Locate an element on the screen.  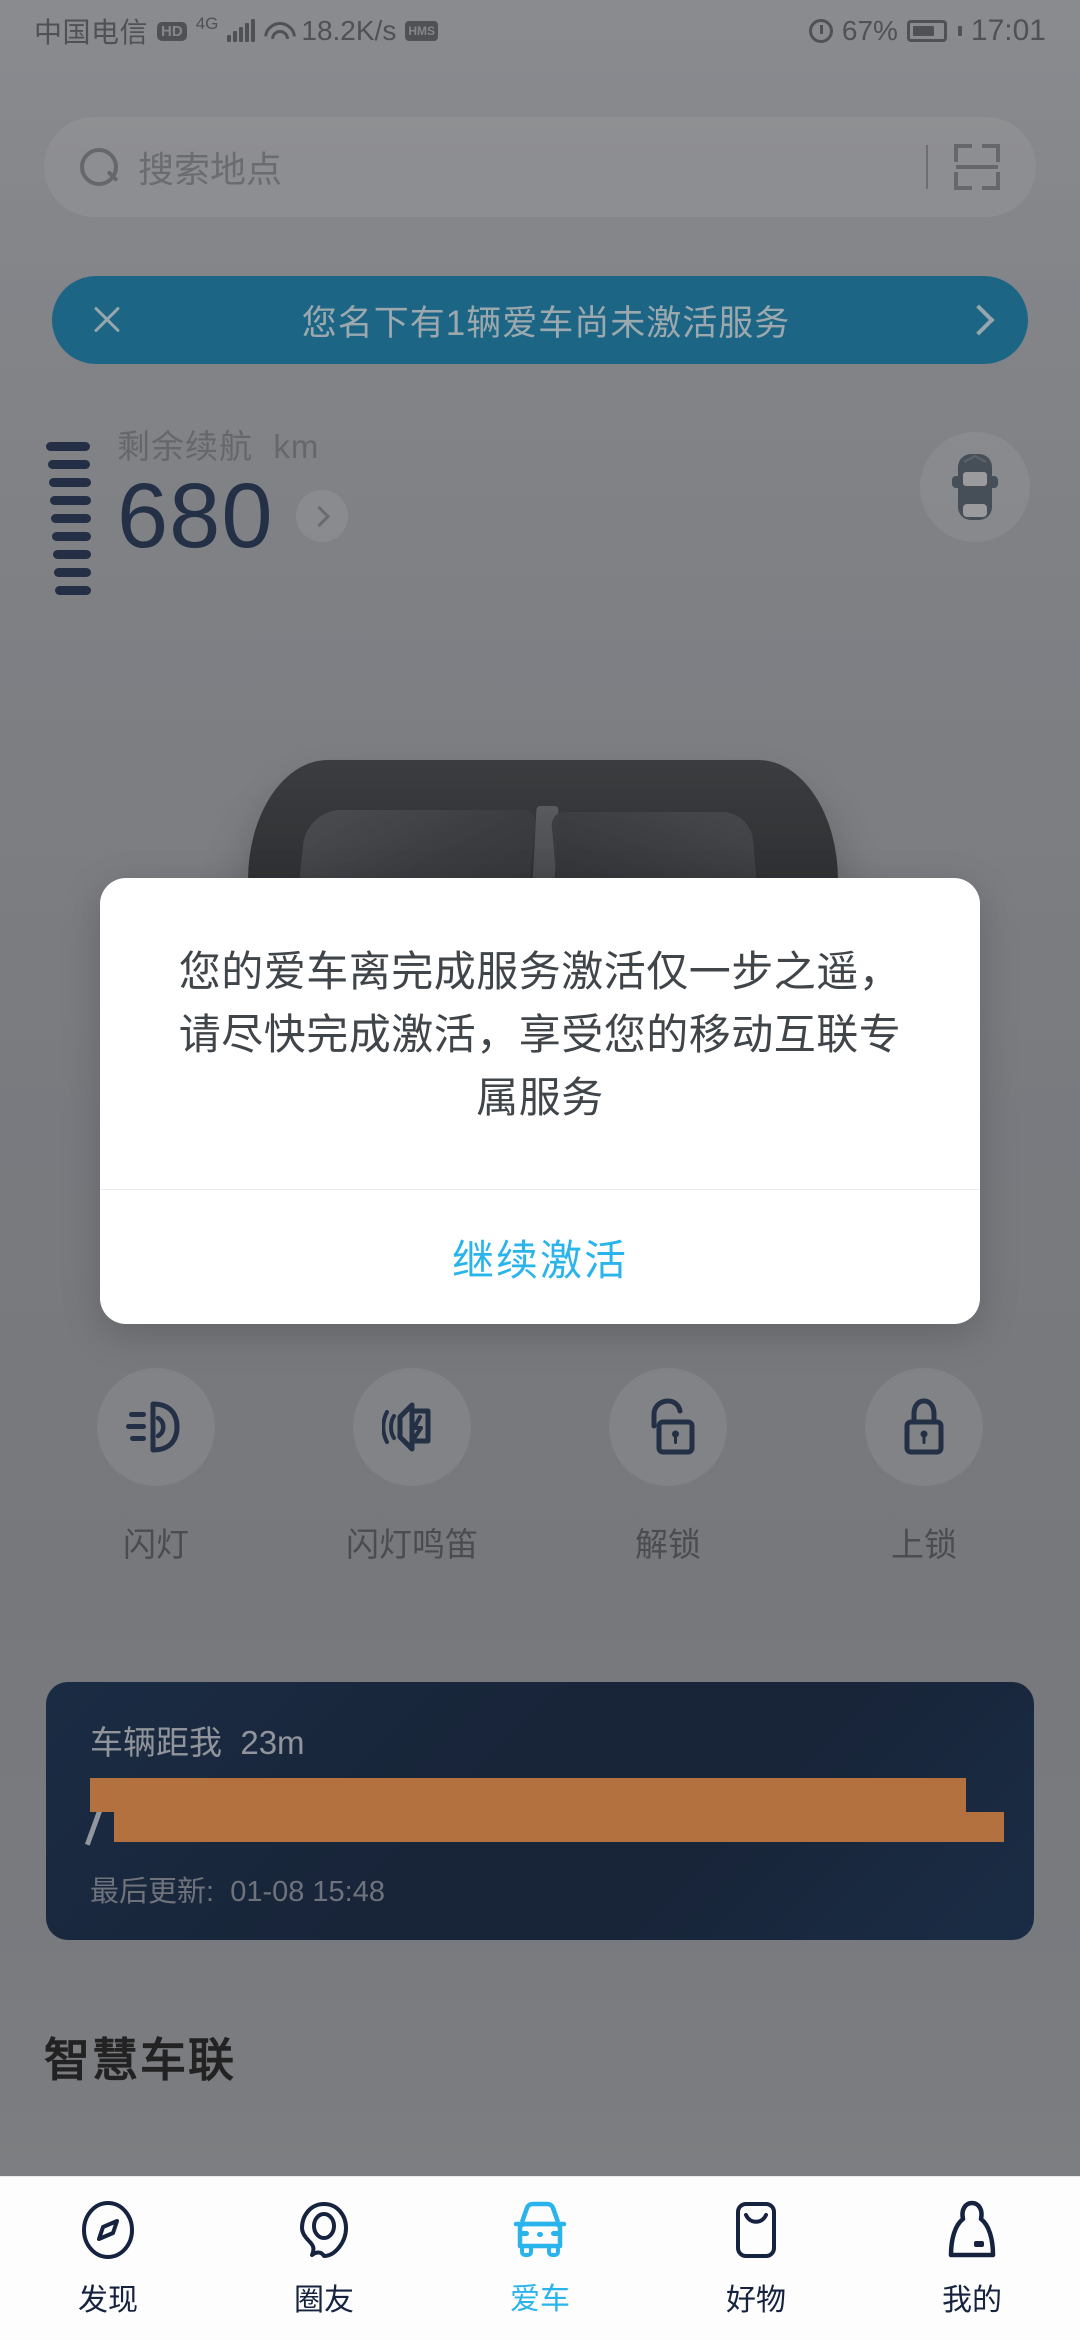
nav-label: 我的 is located at coordinates (972, 2300).